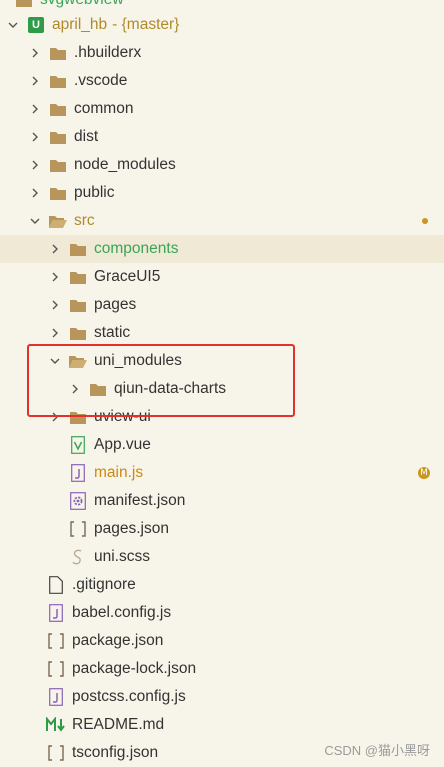  Describe the element at coordinates (222, 249) in the screenshot. I see `tree-item-components: components` at that location.